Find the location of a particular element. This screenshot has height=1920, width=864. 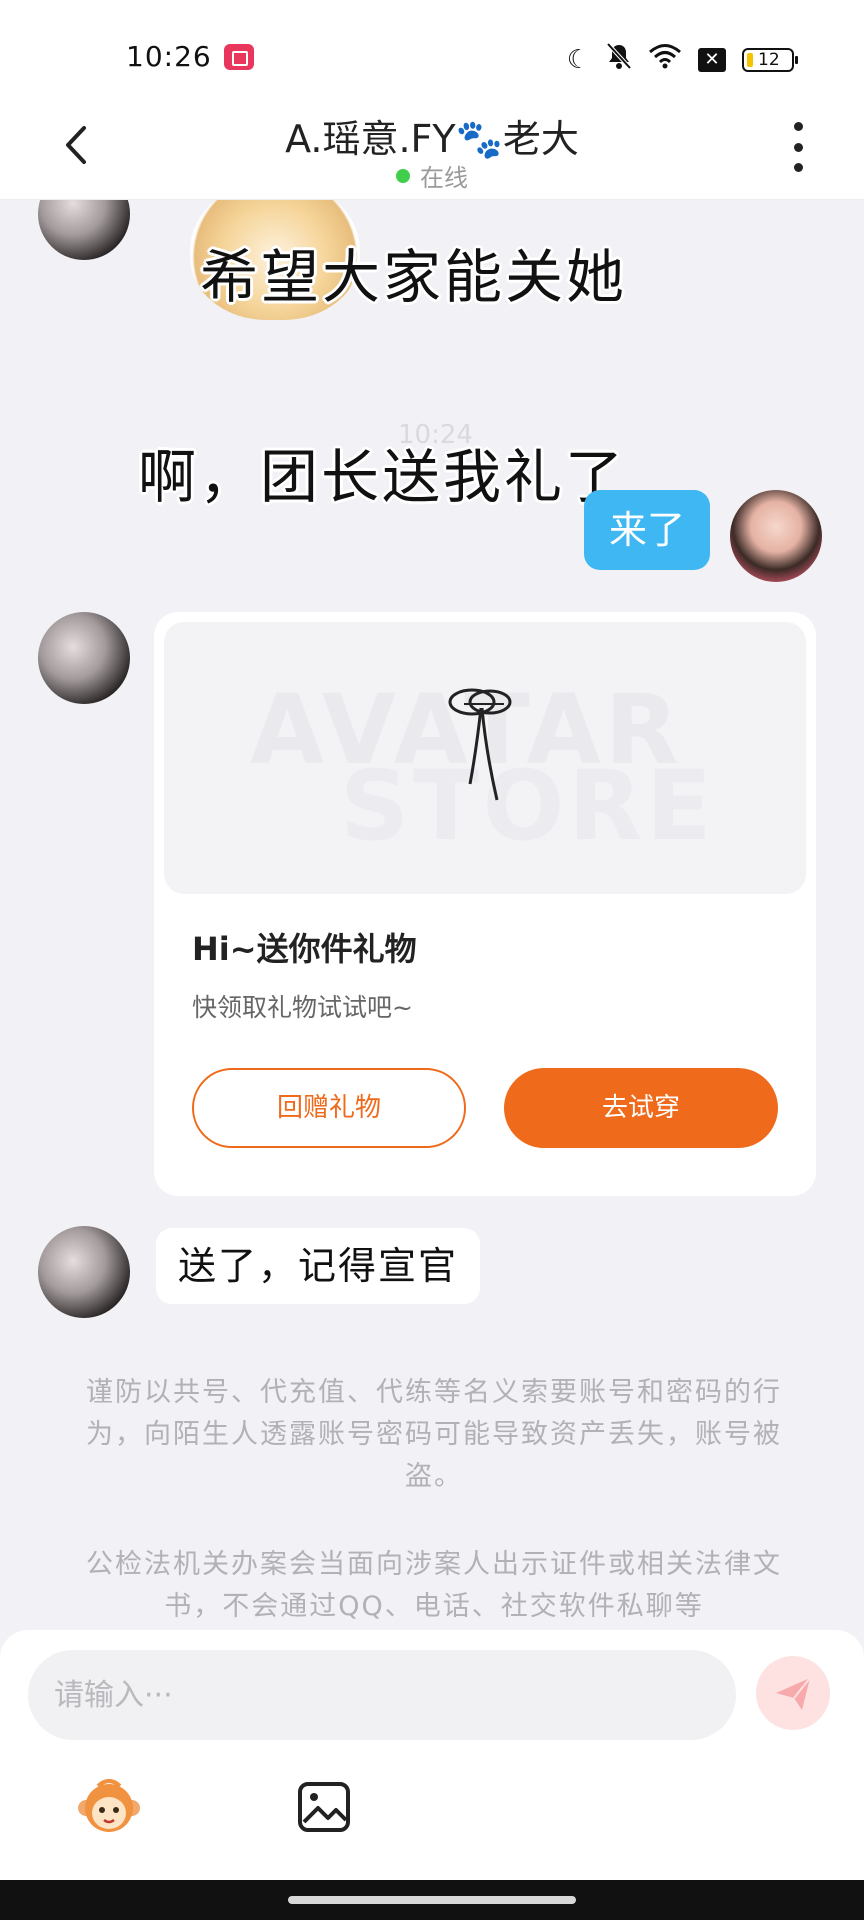

mute-icon is located at coordinates (619, 59).